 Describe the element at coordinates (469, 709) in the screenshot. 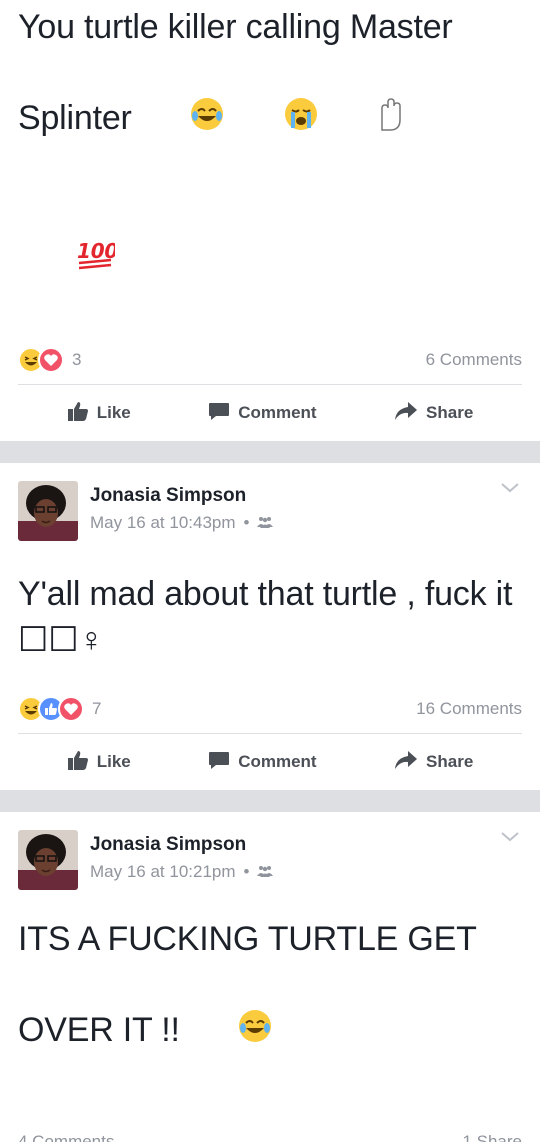

I see `comments-count: 16 Comments` at that location.